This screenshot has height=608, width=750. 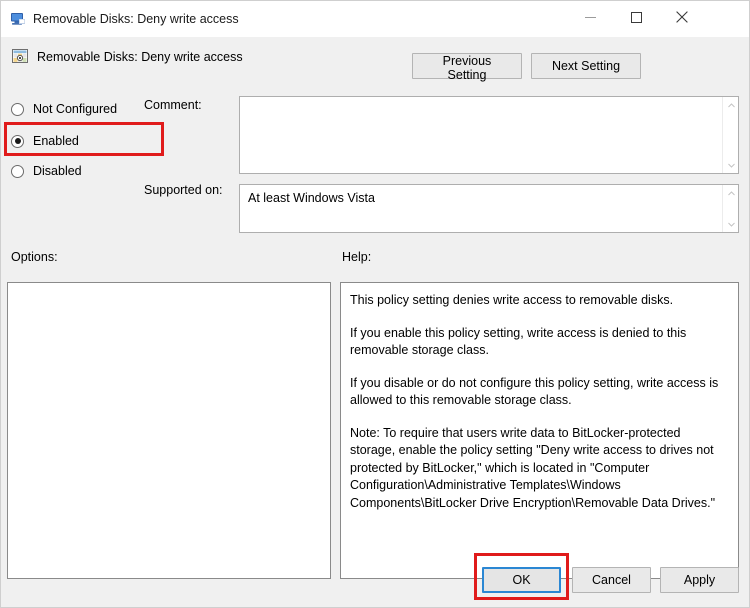 What do you see at coordinates (75, 109) in the screenshot?
I see `radio-label-not-configured: Not Configured` at bounding box center [75, 109].